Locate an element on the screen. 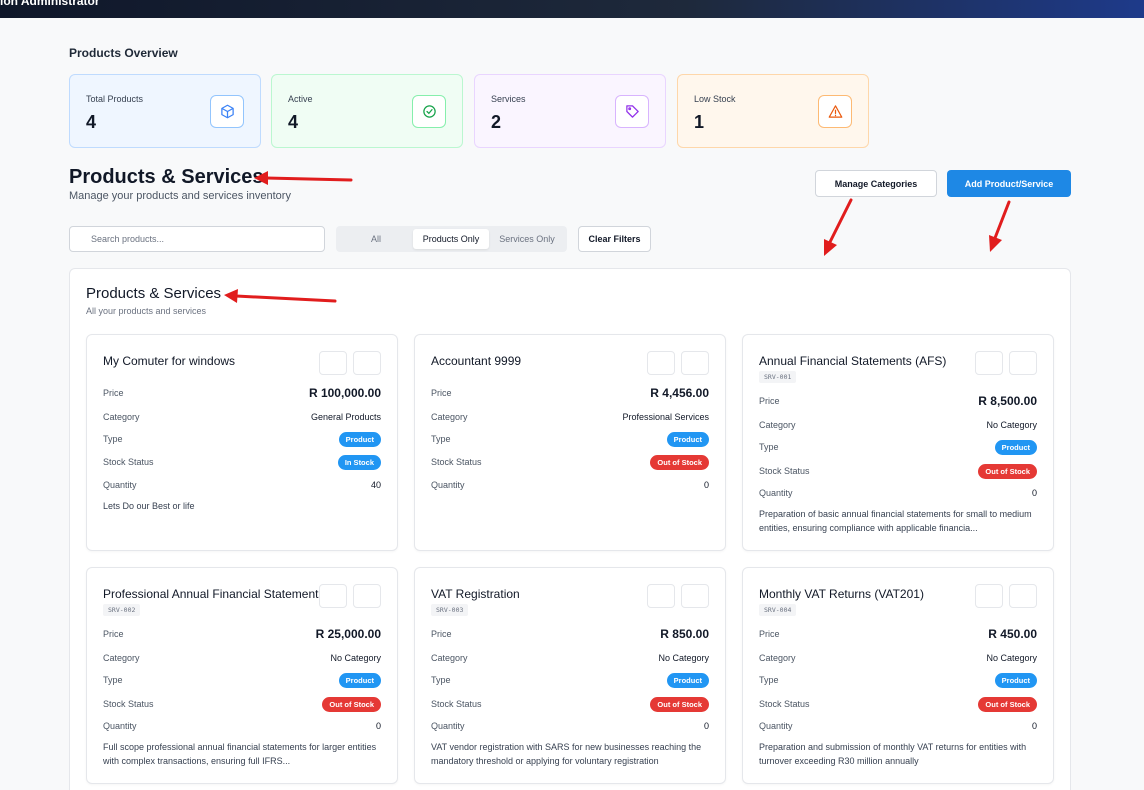 This screenshot has height=790, width=1144. annotation-arrow-title is located at coordinates (303, 178).